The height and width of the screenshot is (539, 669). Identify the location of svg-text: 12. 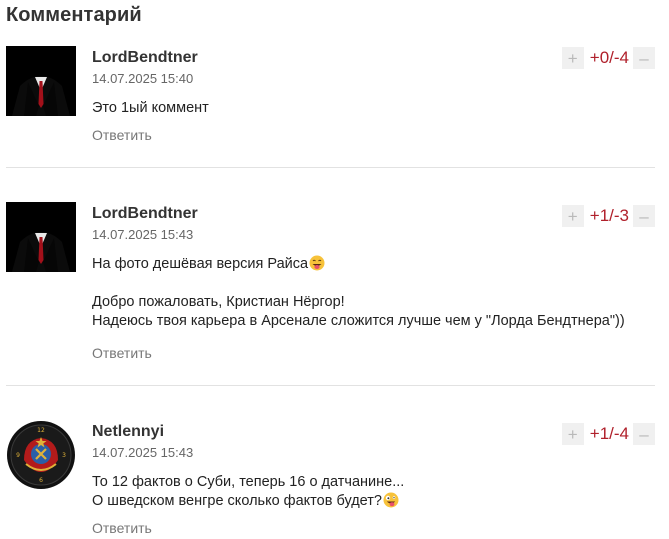
(41, 430).